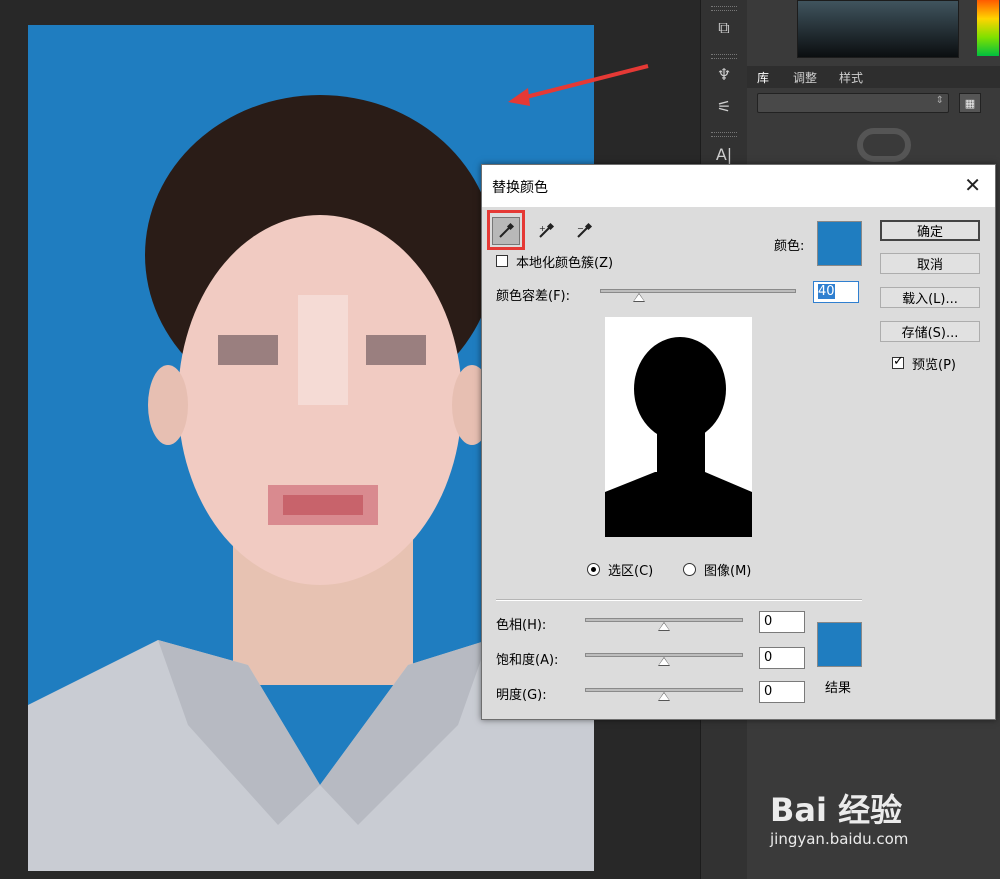 The image size is (1000, 879). What do you see at coordinates (724, 106) in the screenshot?
I see `brush-settings-icon: ⚟` at bounding box center [724, 106].